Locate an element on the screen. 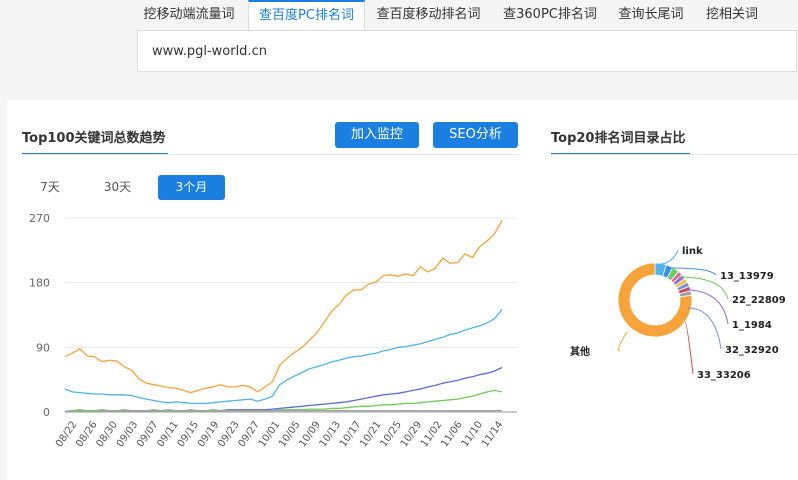 The image size is (798, 480). tab-mobile-traffic: 挖移动端流量词 is located at coordinates (189, 15).